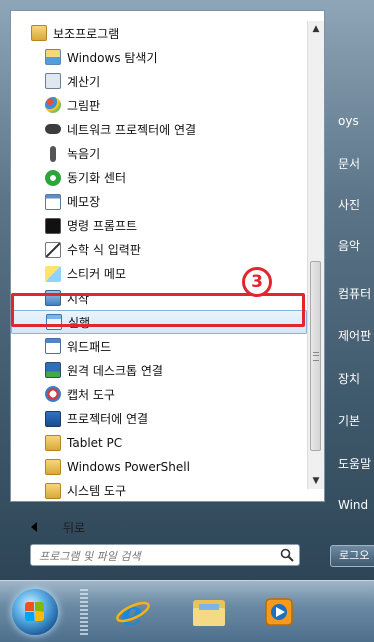 The width and height of the screenshot is (374, 642). What do you see at coordinates (53, 225) in the screenshot?
I see `command-prompt-icon` at bounding box center [53, 225].